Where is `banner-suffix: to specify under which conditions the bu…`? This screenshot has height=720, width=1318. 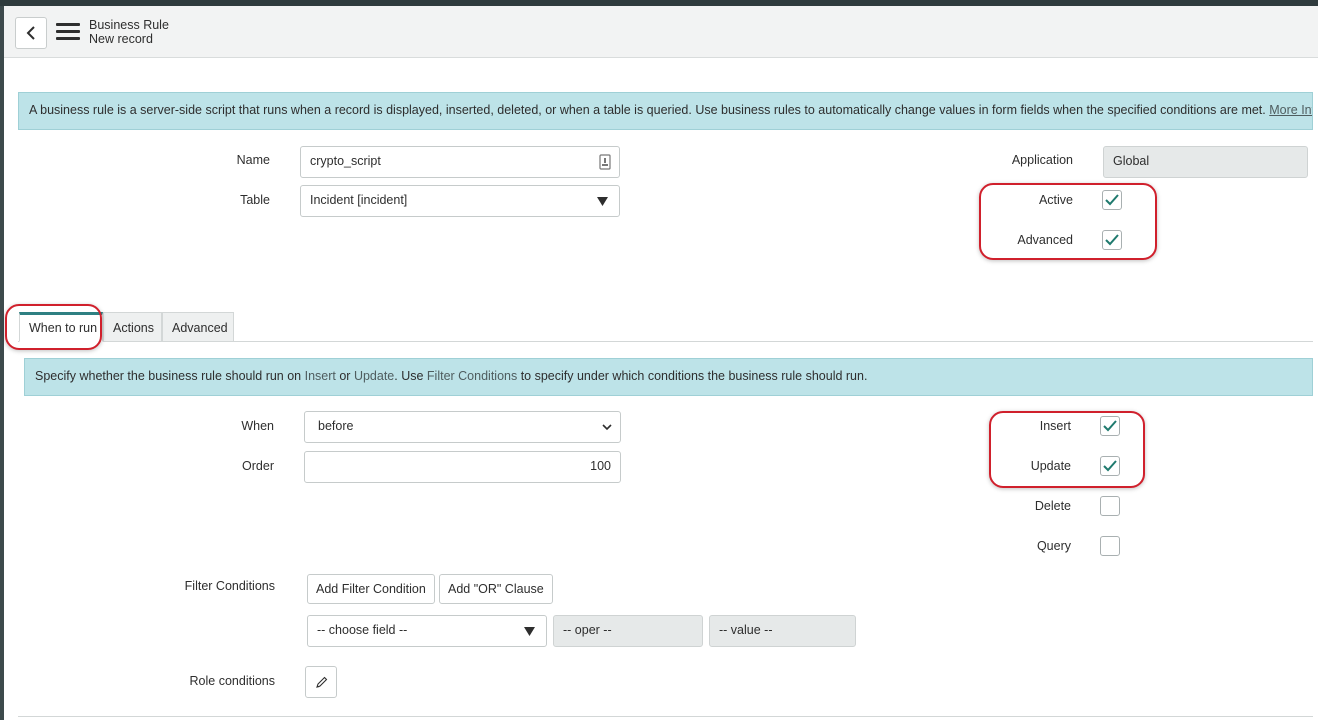 banner-suffix: to specify under which conditions the bu… is located at coordinates (692, 376).